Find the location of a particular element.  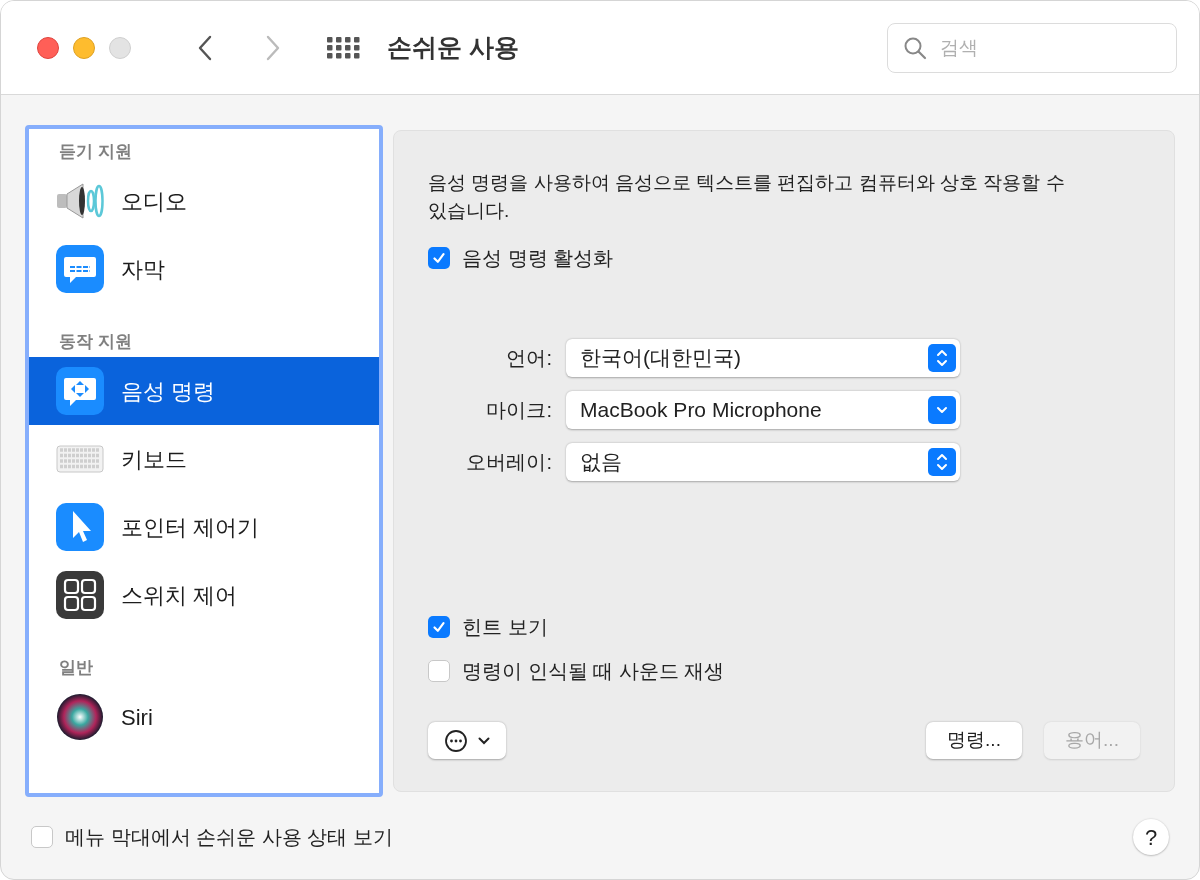

checkbox-label: 음성 명령 활성화 is located at coordinates (538, 258).